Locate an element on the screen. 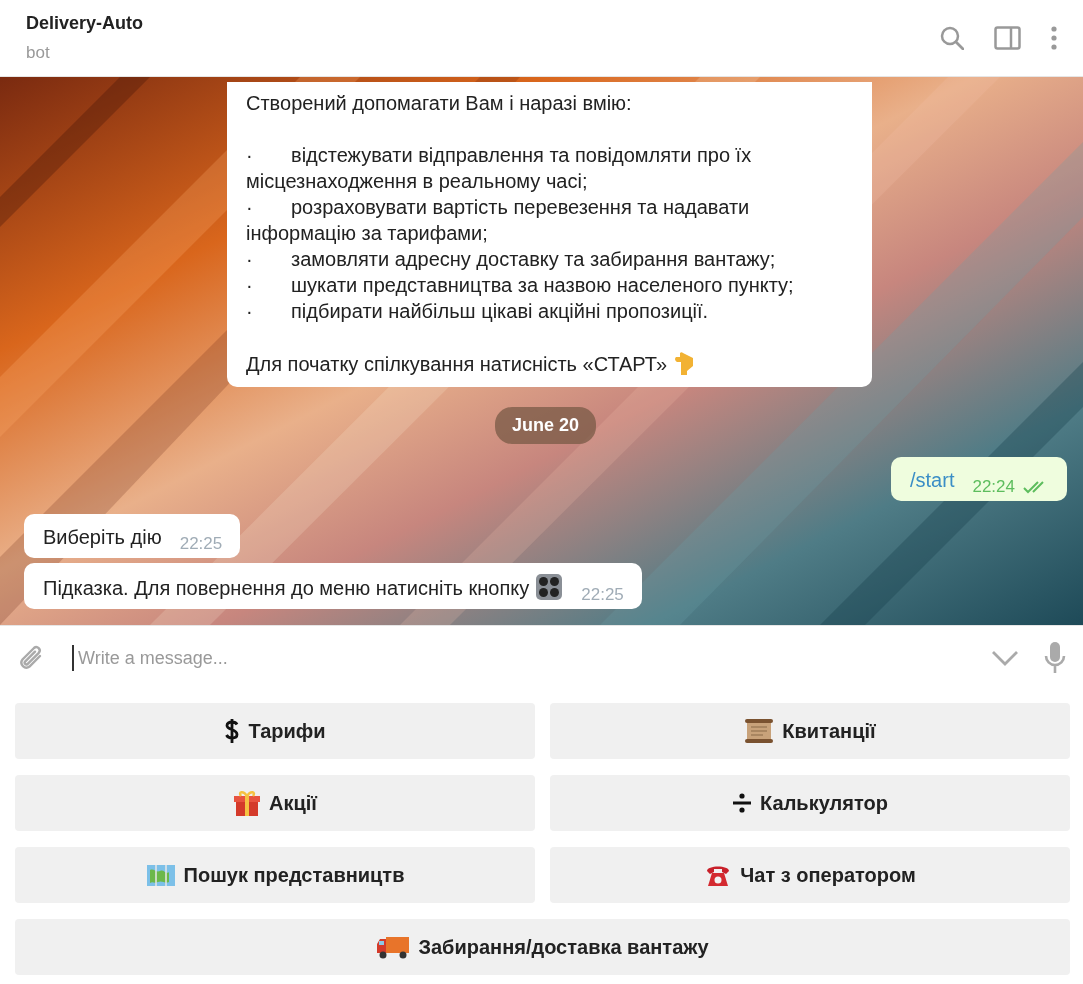 The height and width of the screenshot is (984, 1083). message-text: Створений допомагати Вам і наразі вмію: is located at coordinates (439, 103).